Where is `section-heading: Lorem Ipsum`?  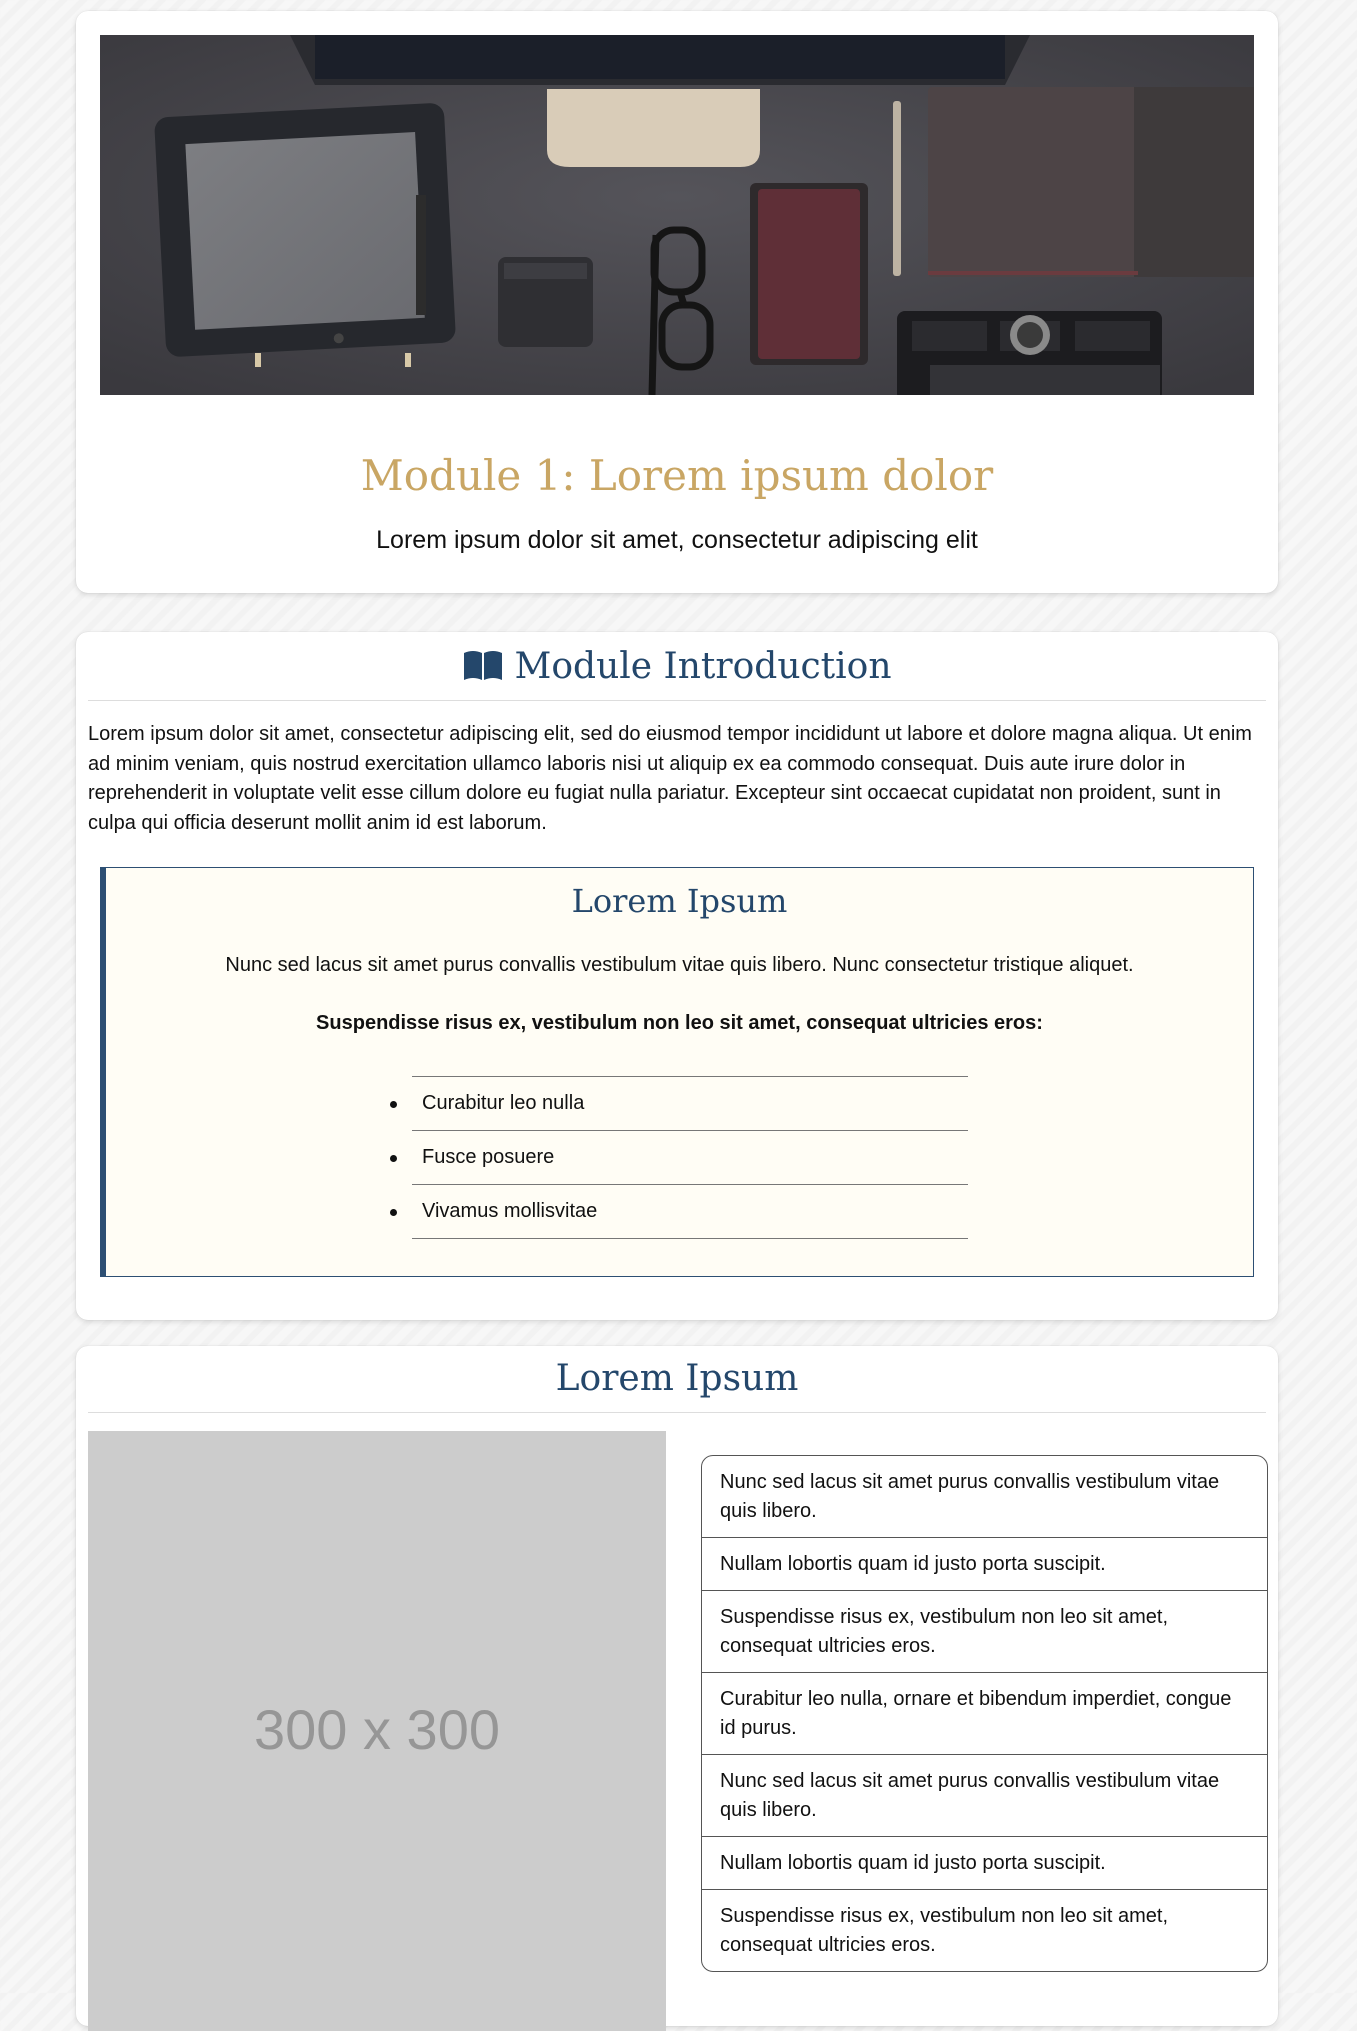 section-heading: Lorem Ipsum is located at coordinates (677, 1385).